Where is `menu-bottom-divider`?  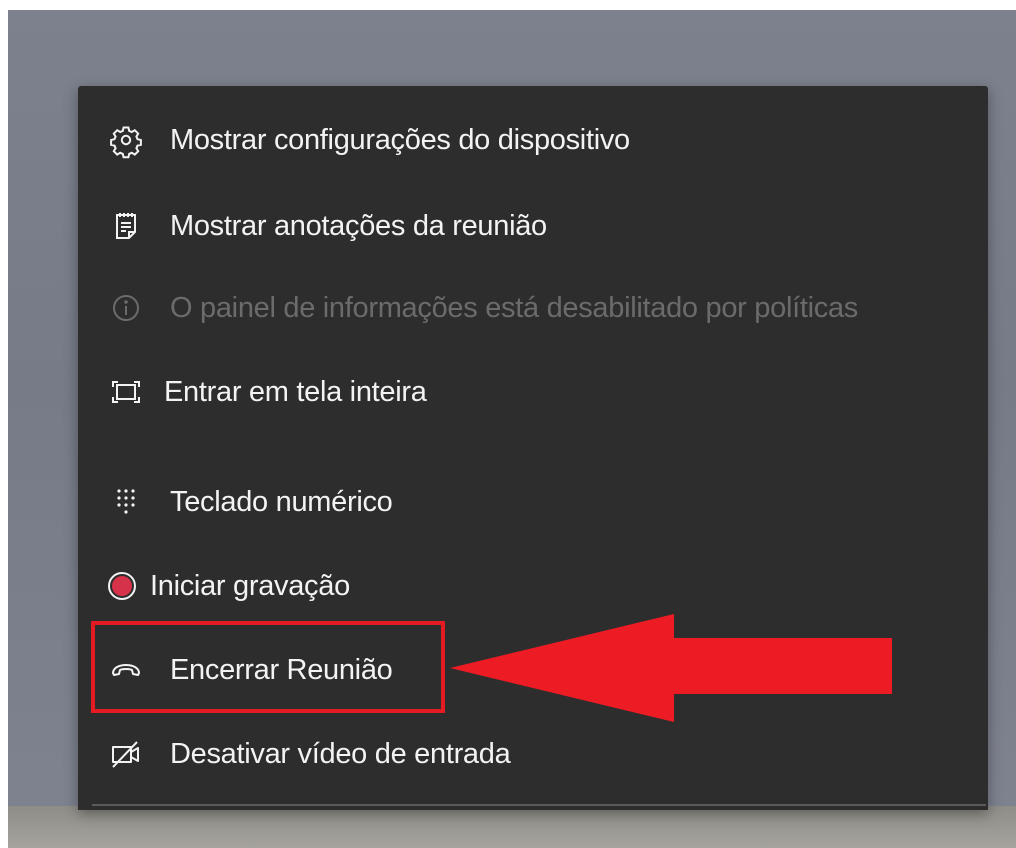 menu-bottom-divider is located at coordinates (539, 805).